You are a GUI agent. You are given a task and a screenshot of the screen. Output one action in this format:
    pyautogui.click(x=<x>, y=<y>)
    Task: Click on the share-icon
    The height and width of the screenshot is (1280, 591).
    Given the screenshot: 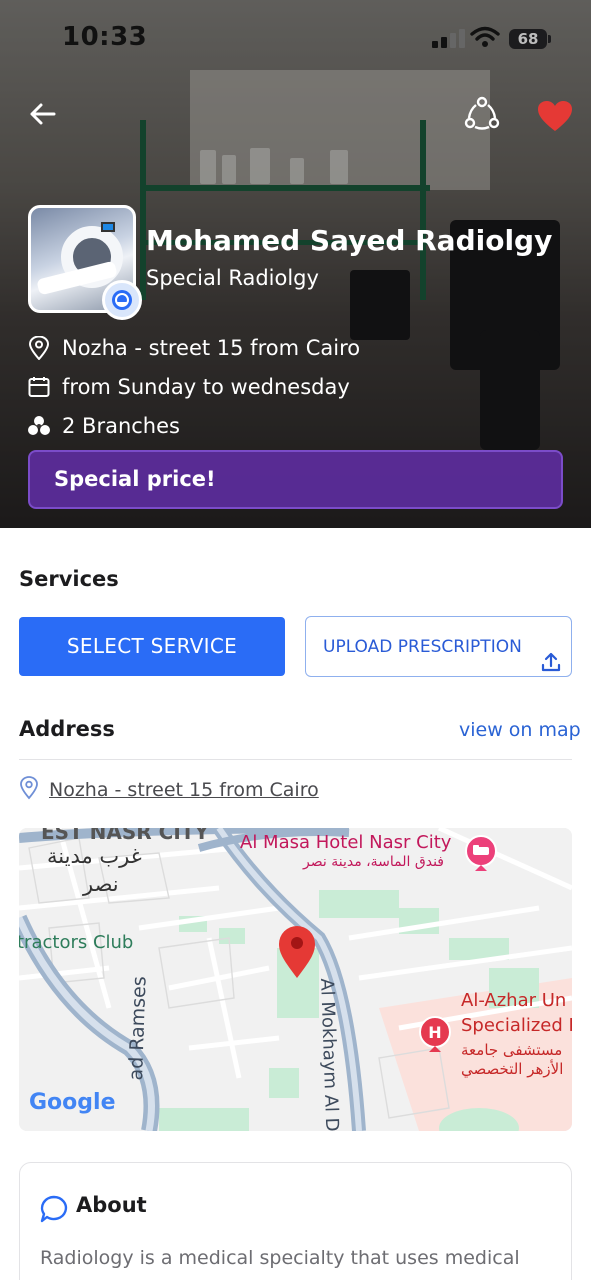 What is the action you would take?
    pyautogui.click(x=482, y=113)
    